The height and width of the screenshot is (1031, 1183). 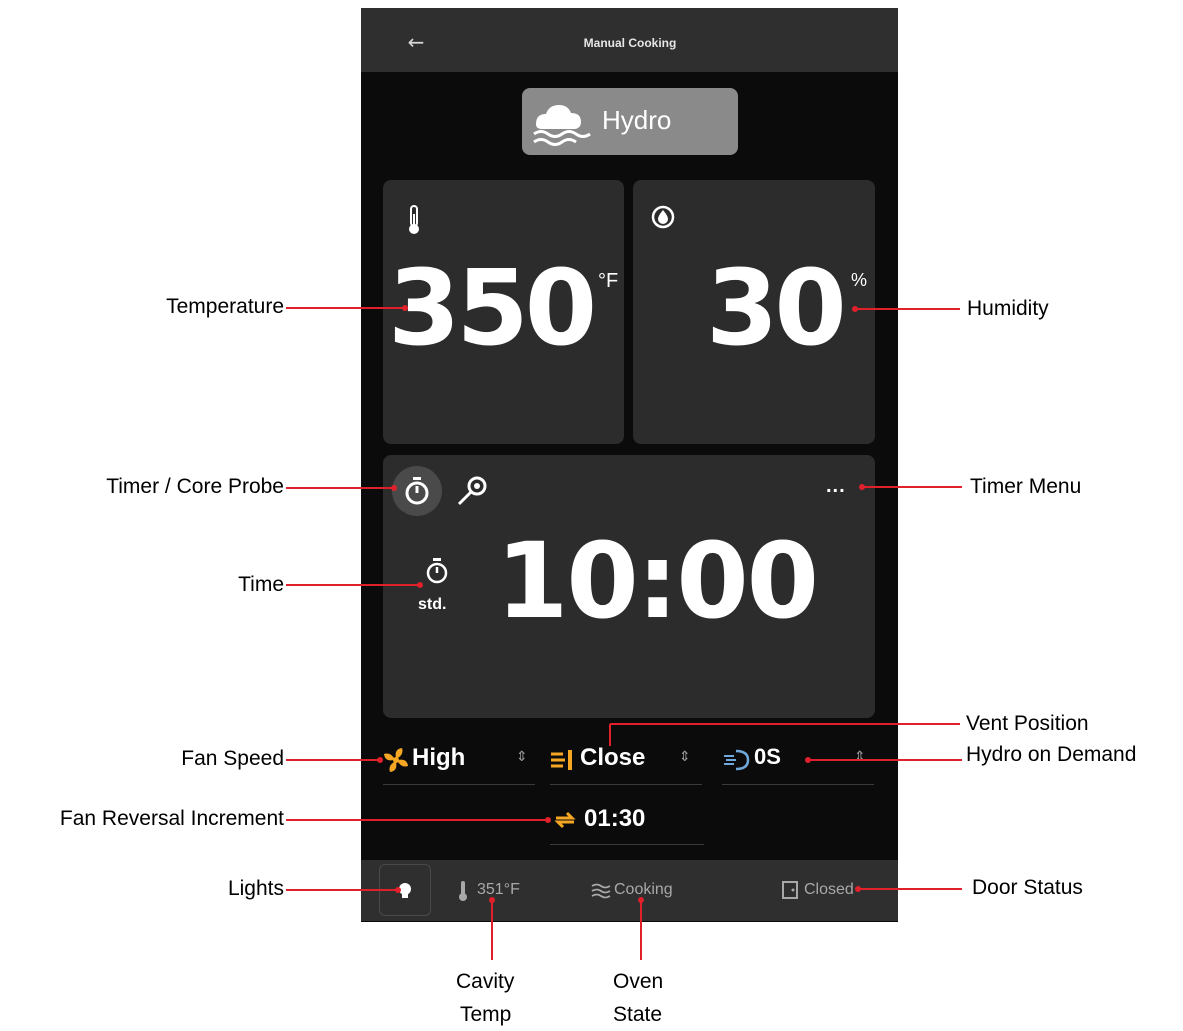 I want to click on callout-timer-menu: Timer Menu, so click(x=1026, y=486).